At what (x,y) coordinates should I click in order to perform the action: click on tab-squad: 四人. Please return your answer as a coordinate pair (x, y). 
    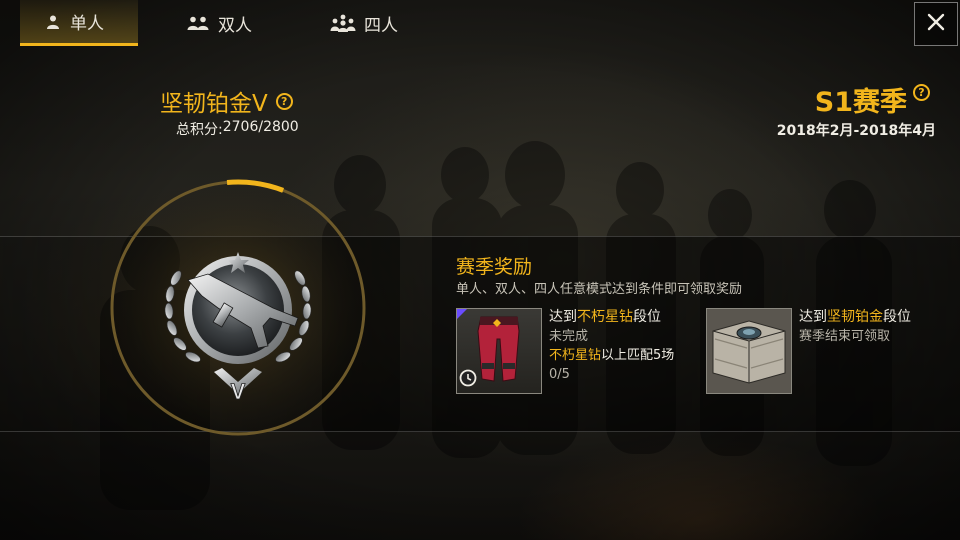
    Looking at the image, I should click on (364, 23).